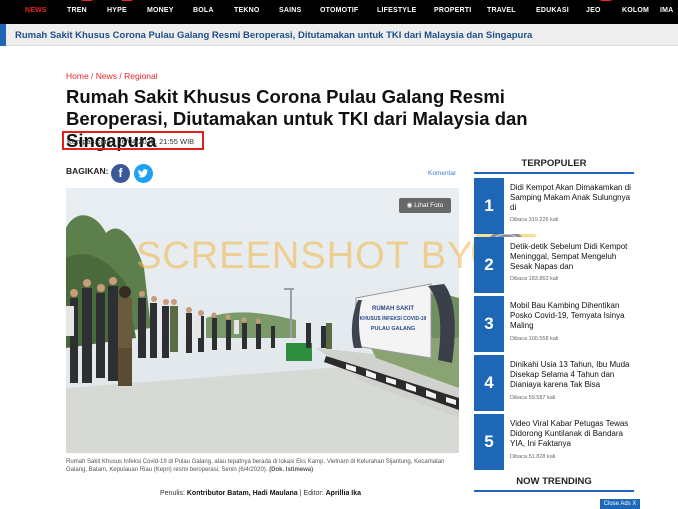 Image resolution: width=678 pixels, height=509 pixels. What do you see at coordinates (393, 319) in the screenshot?
I see `svg-text: KHUSUS INFEKSI COVID-19` at bounding box center [393, 319].